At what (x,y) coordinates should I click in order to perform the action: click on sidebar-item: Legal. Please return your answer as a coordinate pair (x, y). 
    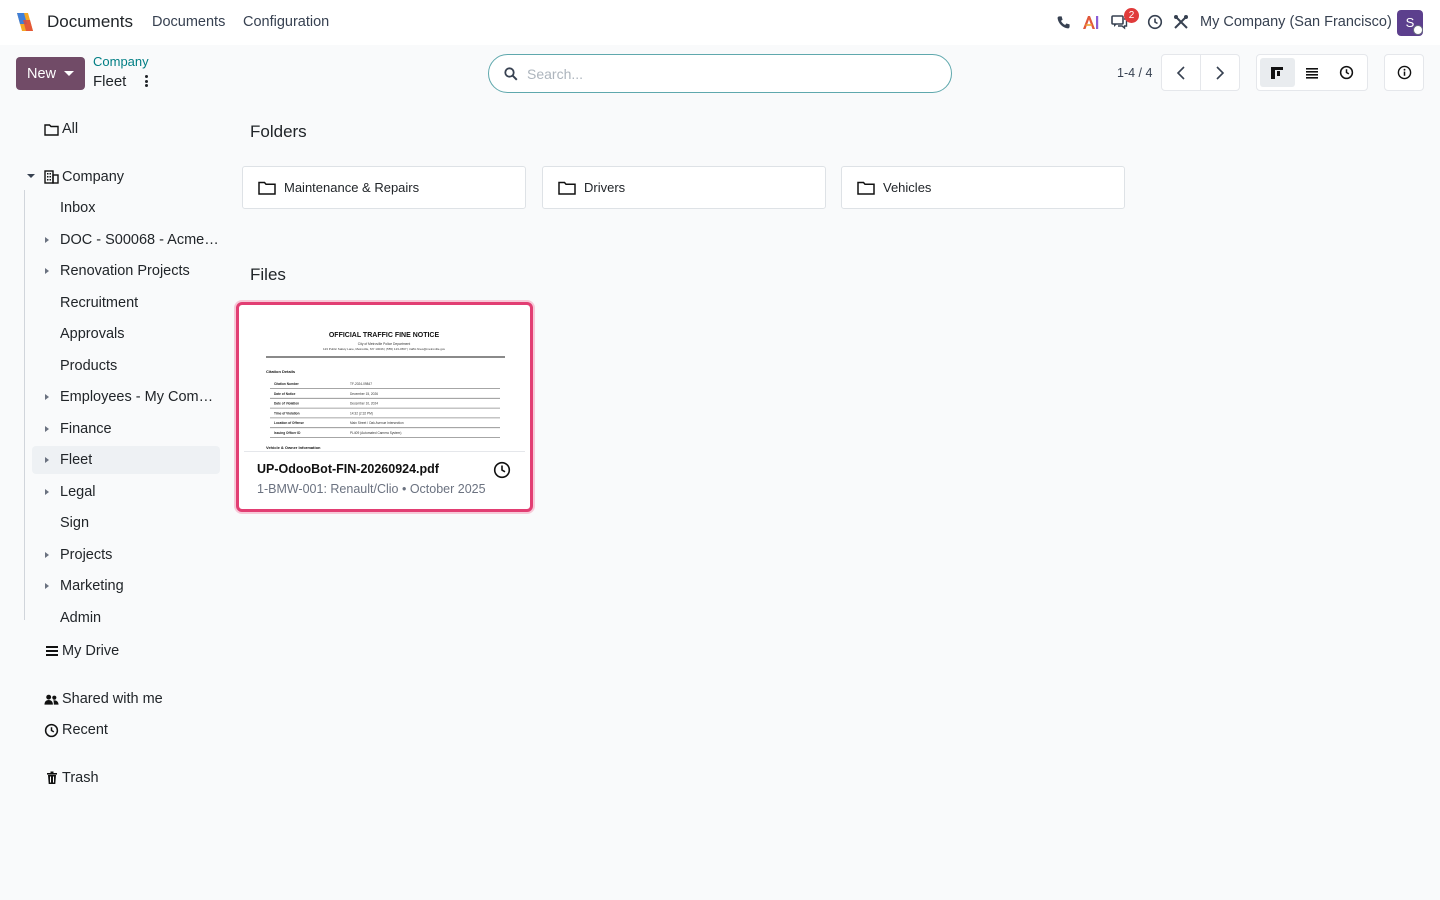
    Looking at the image, I should click on (126, 492).